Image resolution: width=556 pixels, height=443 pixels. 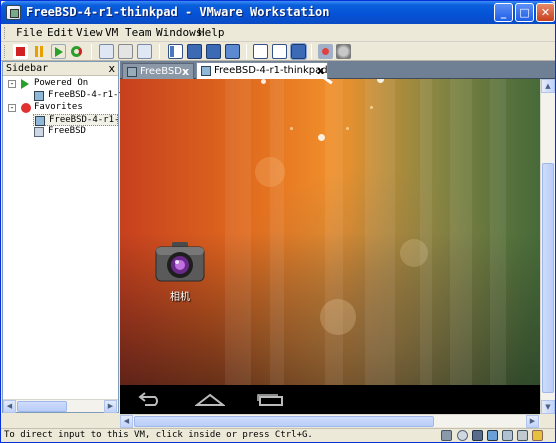 I want to click on messages-icon, so click(x=537, y=435).